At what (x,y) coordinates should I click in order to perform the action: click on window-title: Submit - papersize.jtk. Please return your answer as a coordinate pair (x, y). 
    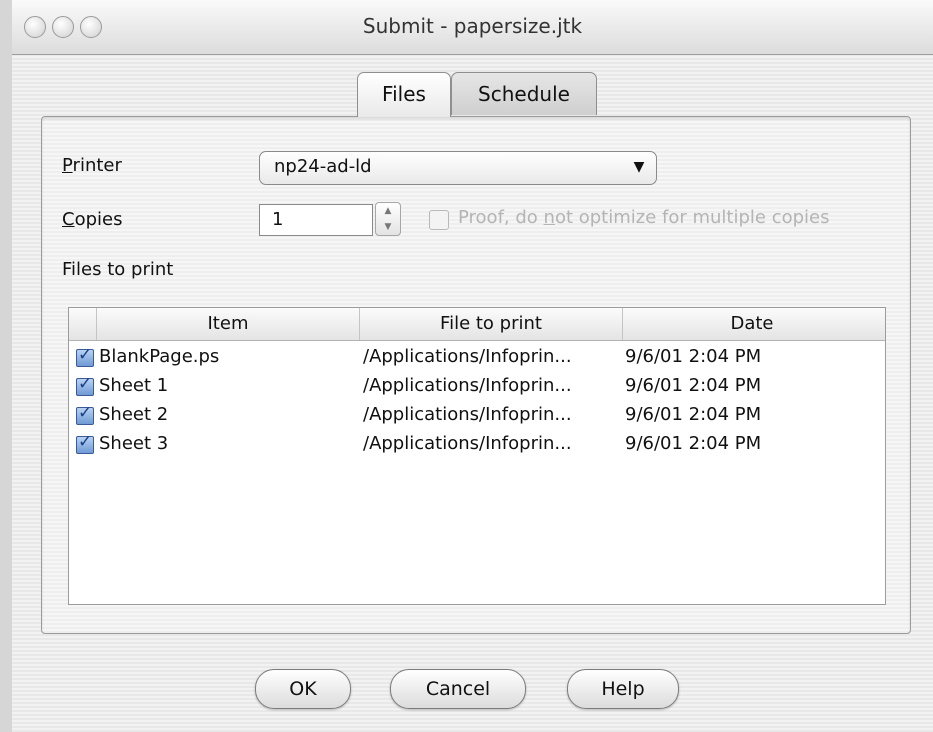
    Looking at the image, I should click on (472, 26).